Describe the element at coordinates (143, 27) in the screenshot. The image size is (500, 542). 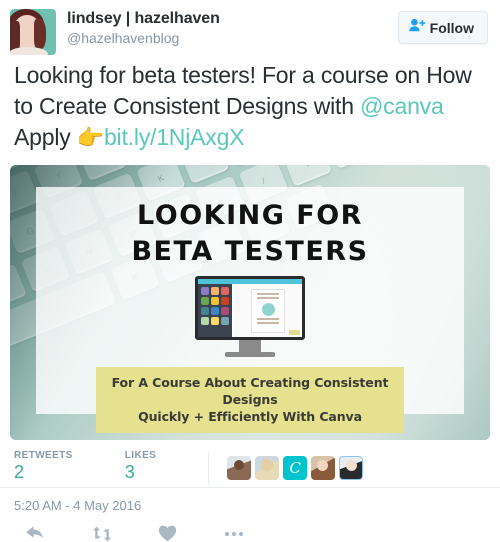
I see `user-names: lindsey | hazelhaven @hazelhavenblog` at that location.